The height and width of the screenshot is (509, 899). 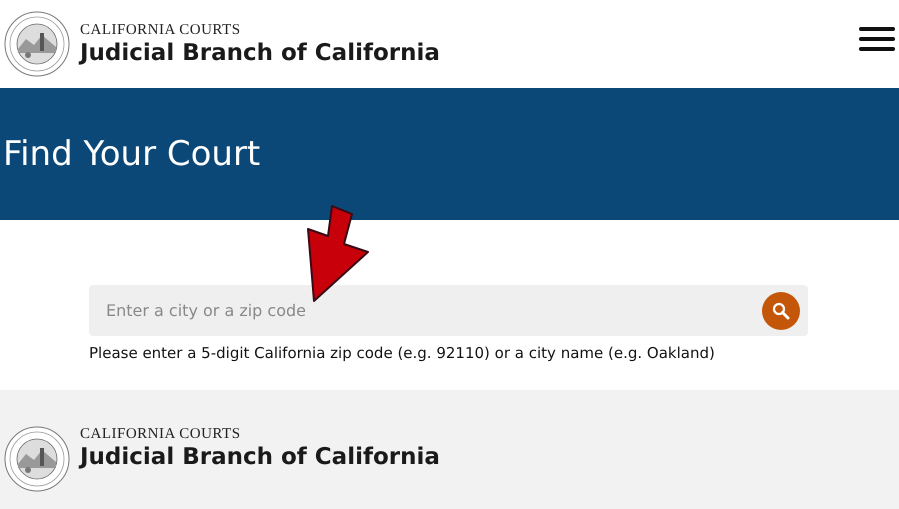 What do you see at coordinates (402, 353) in the screenshot?
I see `search-hint: Please enter a 5-digit California zip code (e.g. 92110) or a city name (e.g. Oakland)` at bounding box center [402, 353].